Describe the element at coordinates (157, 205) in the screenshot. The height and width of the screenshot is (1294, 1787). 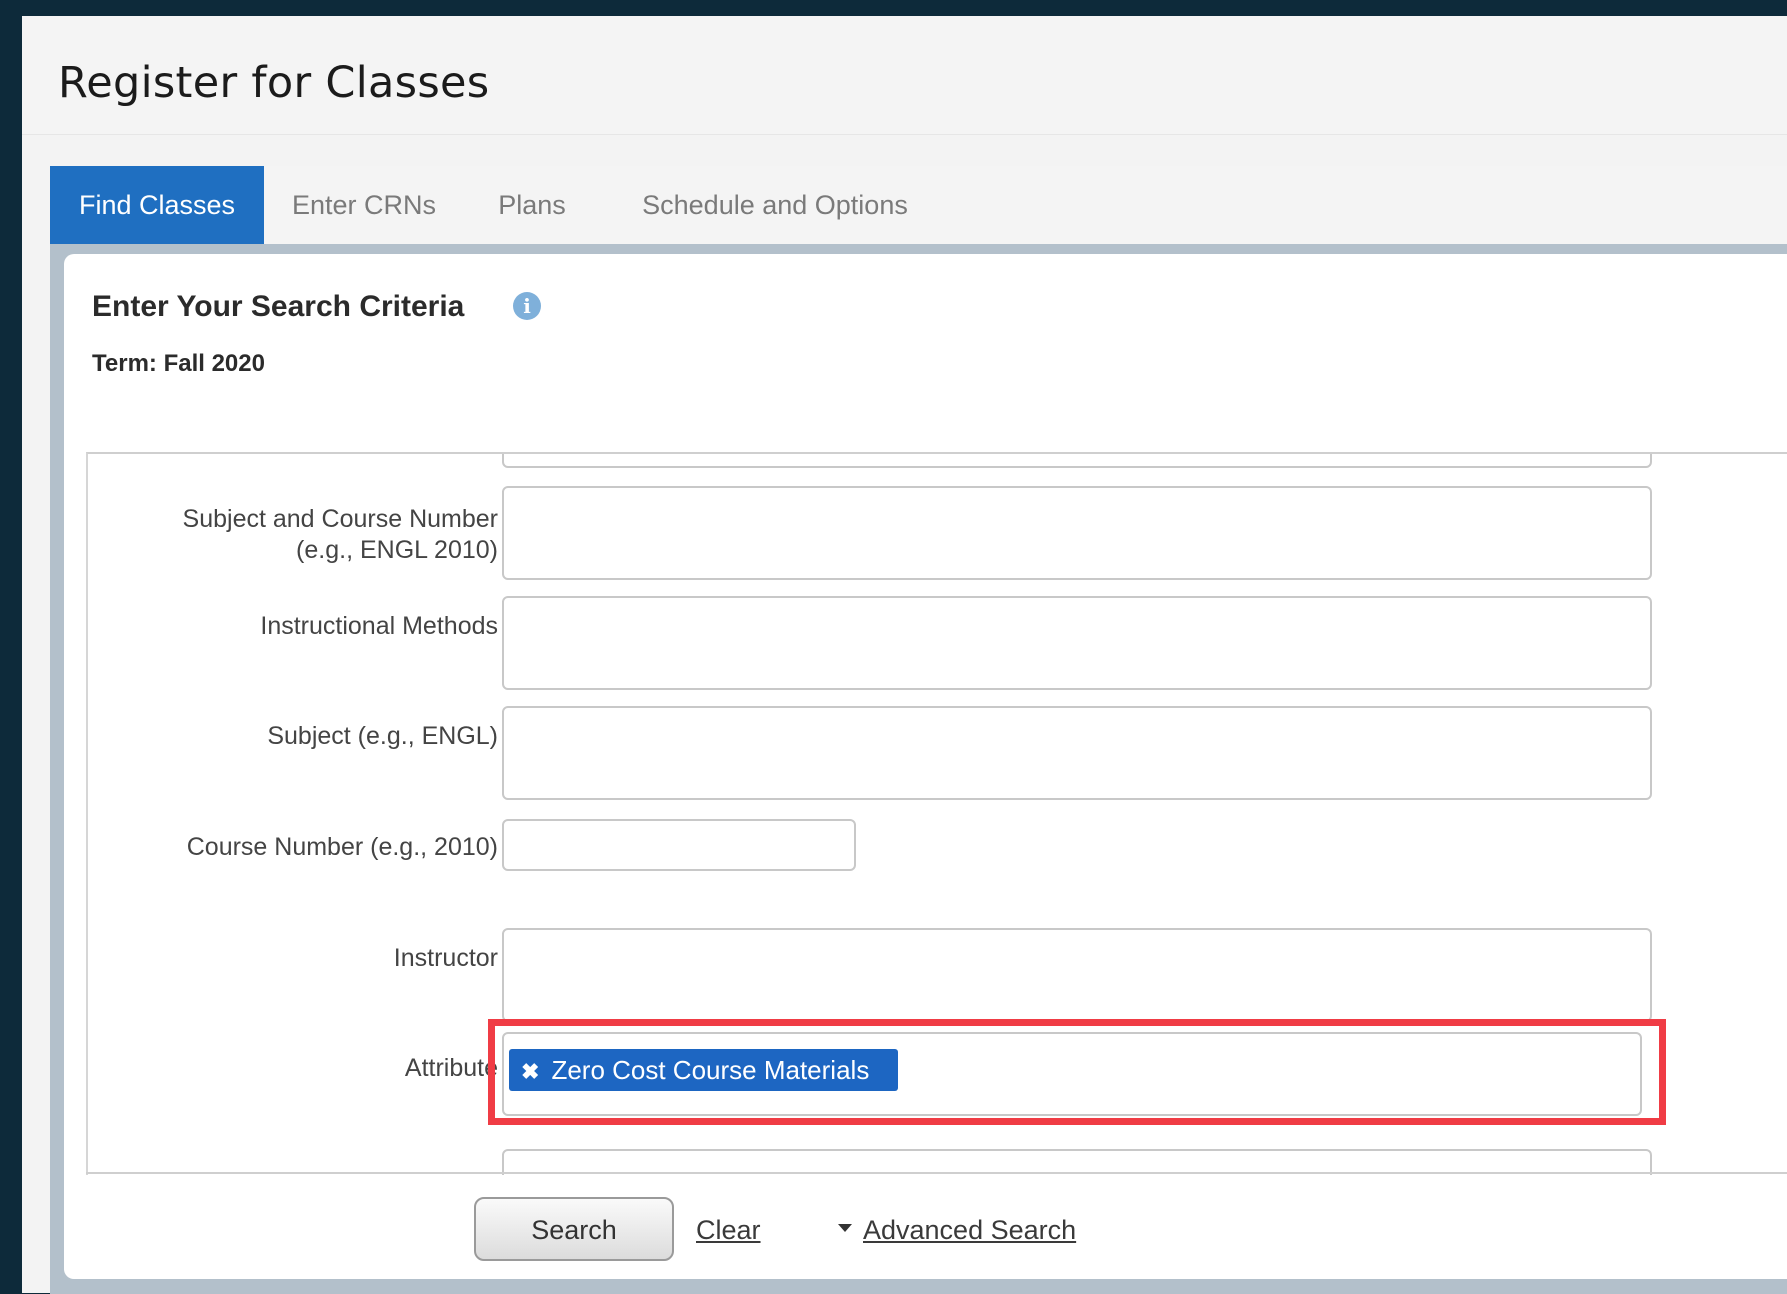
I see `tab-find-classes: Find Classes` at that location.